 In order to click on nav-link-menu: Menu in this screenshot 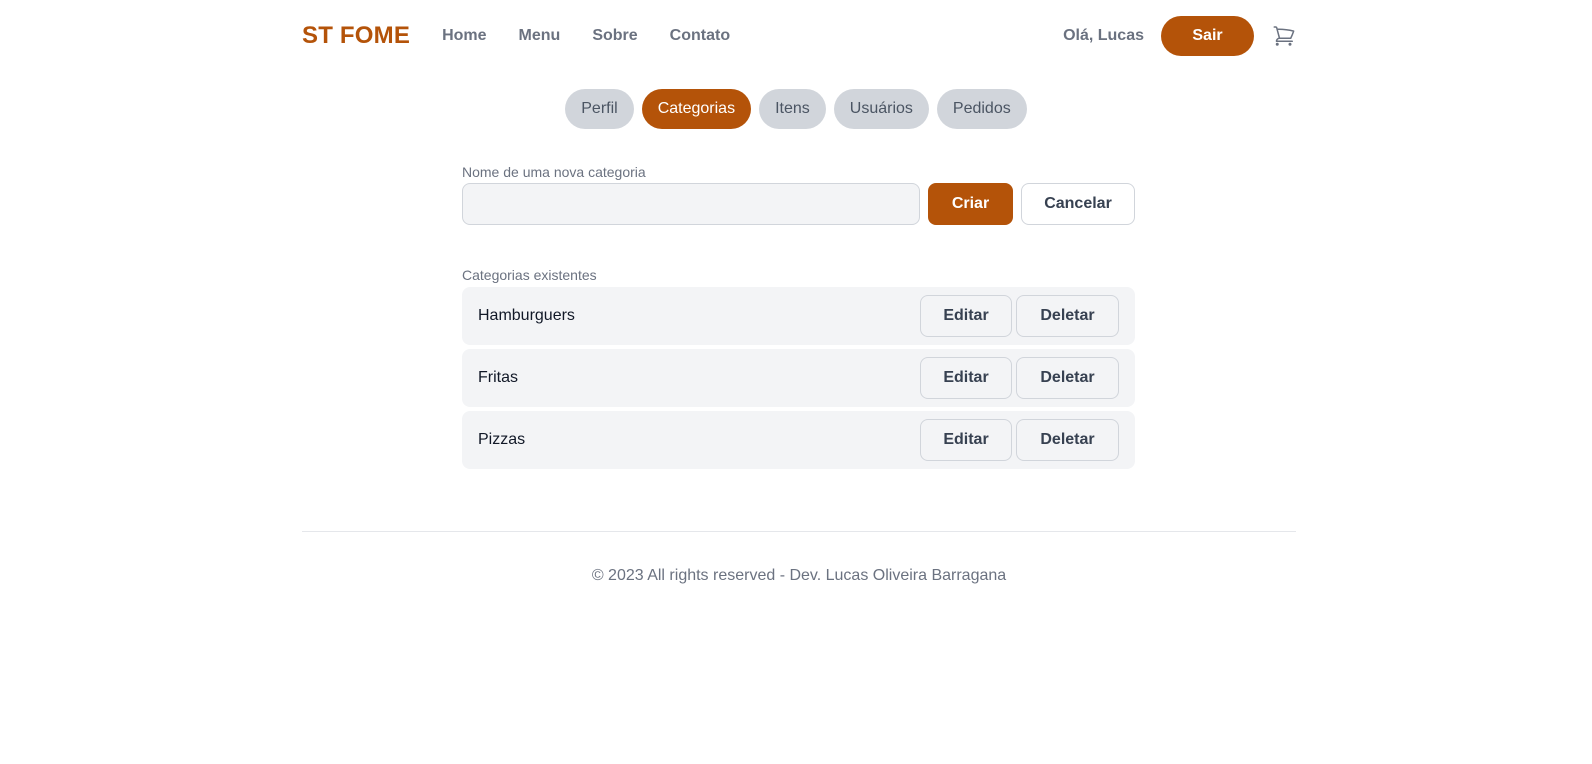, I will do `click(540, 36)`.